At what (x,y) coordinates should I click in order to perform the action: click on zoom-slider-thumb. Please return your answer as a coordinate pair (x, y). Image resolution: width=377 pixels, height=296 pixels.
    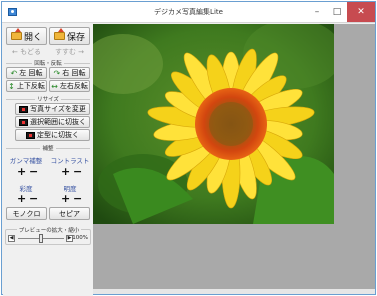
    Looking at the image, I should click on (41, 238).